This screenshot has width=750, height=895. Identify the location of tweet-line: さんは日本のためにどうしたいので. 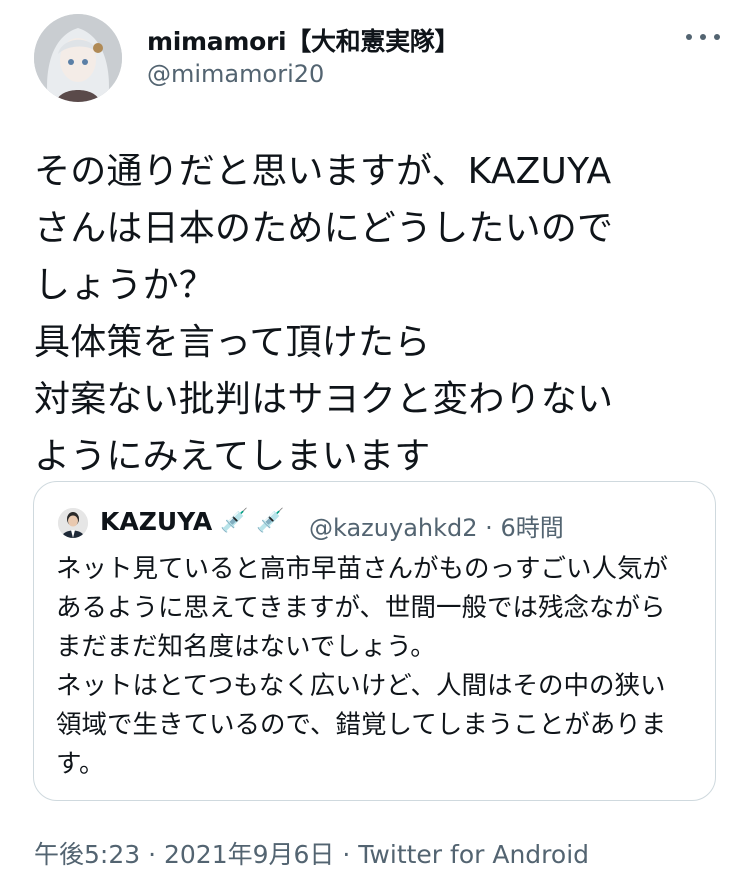
(324, 228).